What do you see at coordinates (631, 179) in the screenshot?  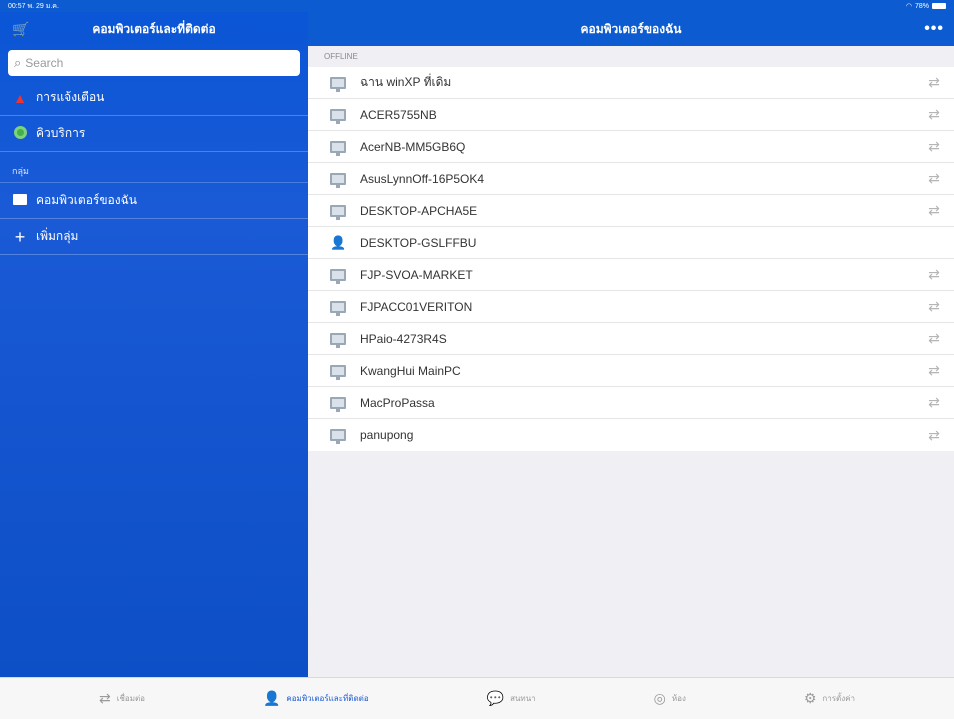 I see `list-item: AsusLynnOff-16P5OK4 ⇄` at bounding box center [631, 179].